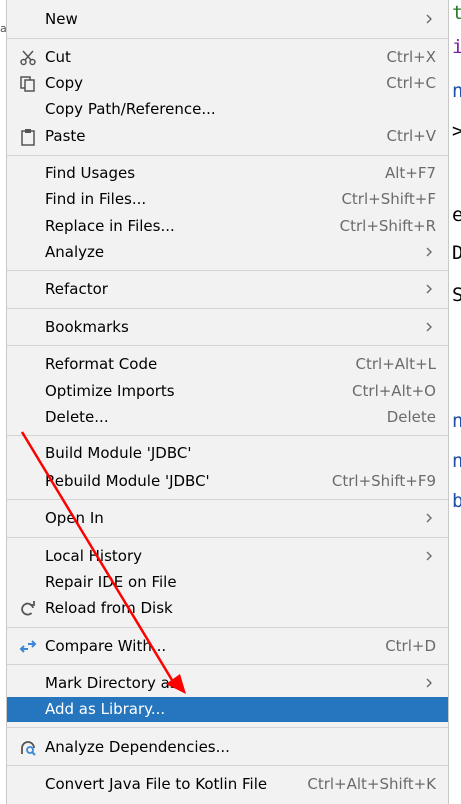  Describe the element at coordinates (227, 327) in the screenshot. I see `menu-item-bookmarks: Bookmarks` at that location.